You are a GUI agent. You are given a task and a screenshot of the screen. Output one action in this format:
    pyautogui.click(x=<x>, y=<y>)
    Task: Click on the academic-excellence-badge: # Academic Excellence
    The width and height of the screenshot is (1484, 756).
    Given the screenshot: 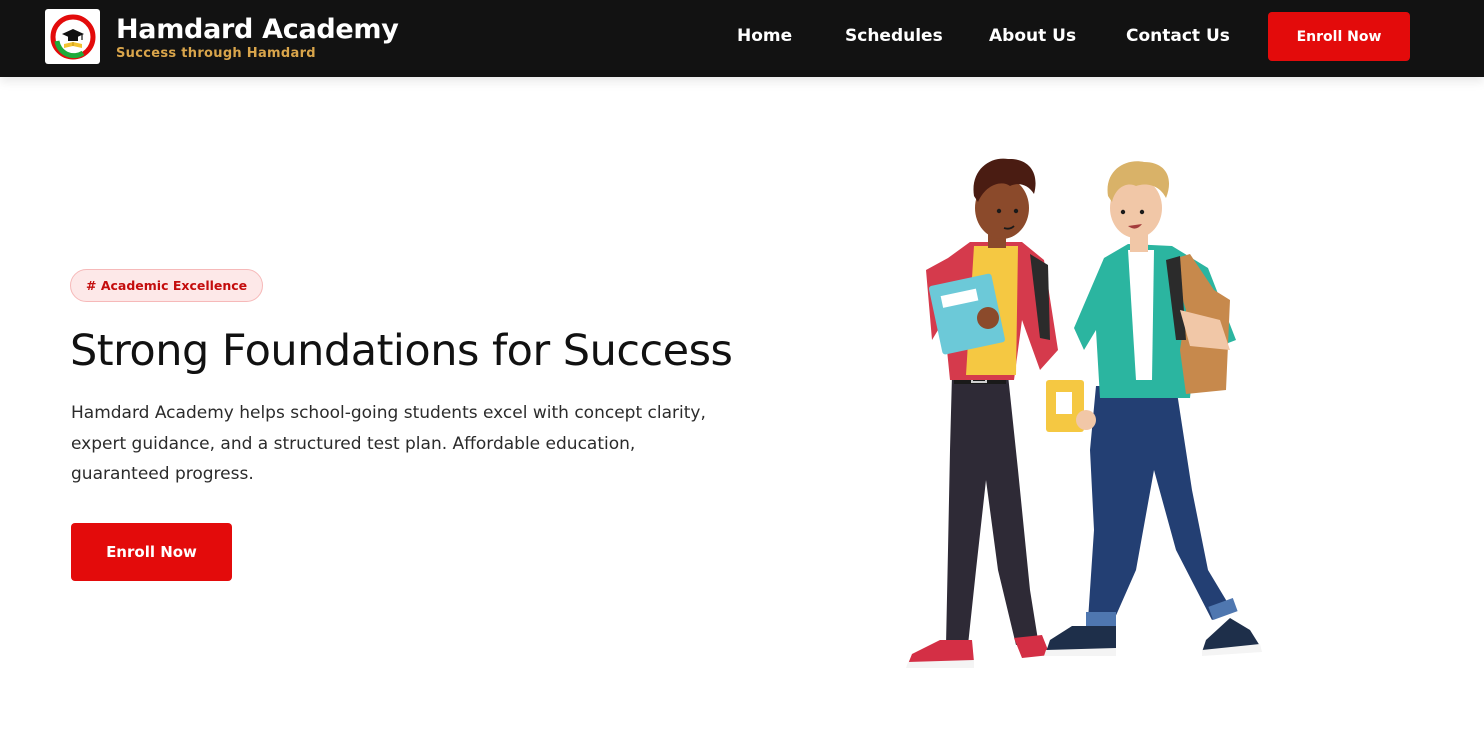 What is the action you would take?
    pyautogui.click(x=167, y=285)
    